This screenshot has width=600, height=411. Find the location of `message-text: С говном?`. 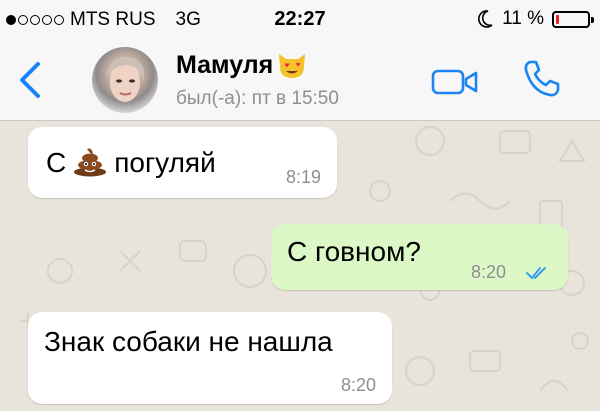

message-text: С говном? is located at coordinates (354, 251).